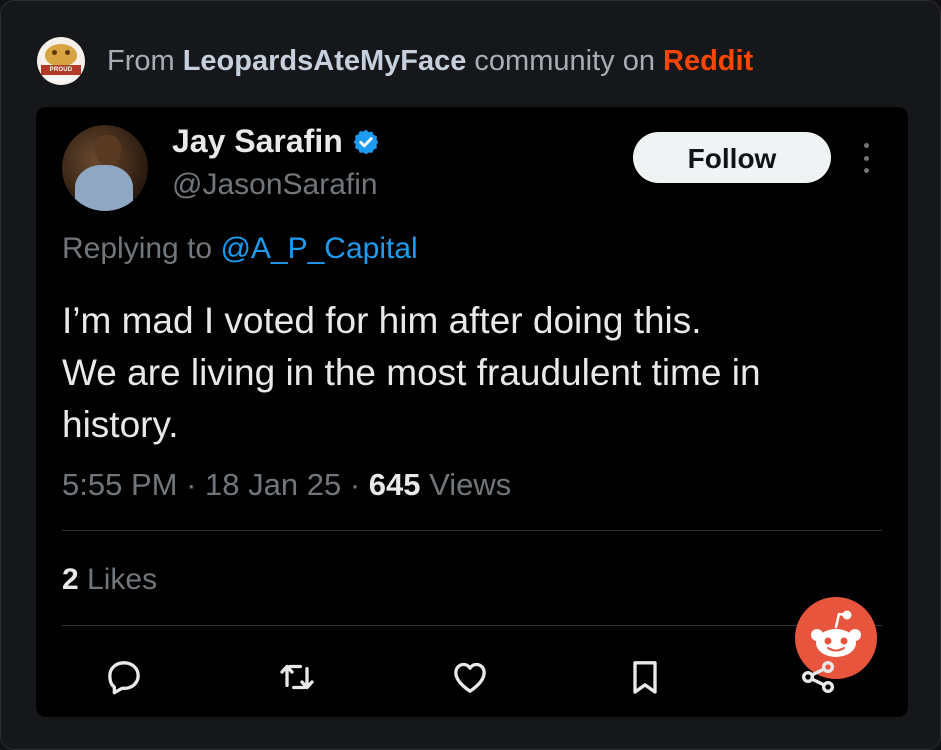 This screenshot has height=750, width=941. I want to click on attribution-middle: community on, so click(565, 60).